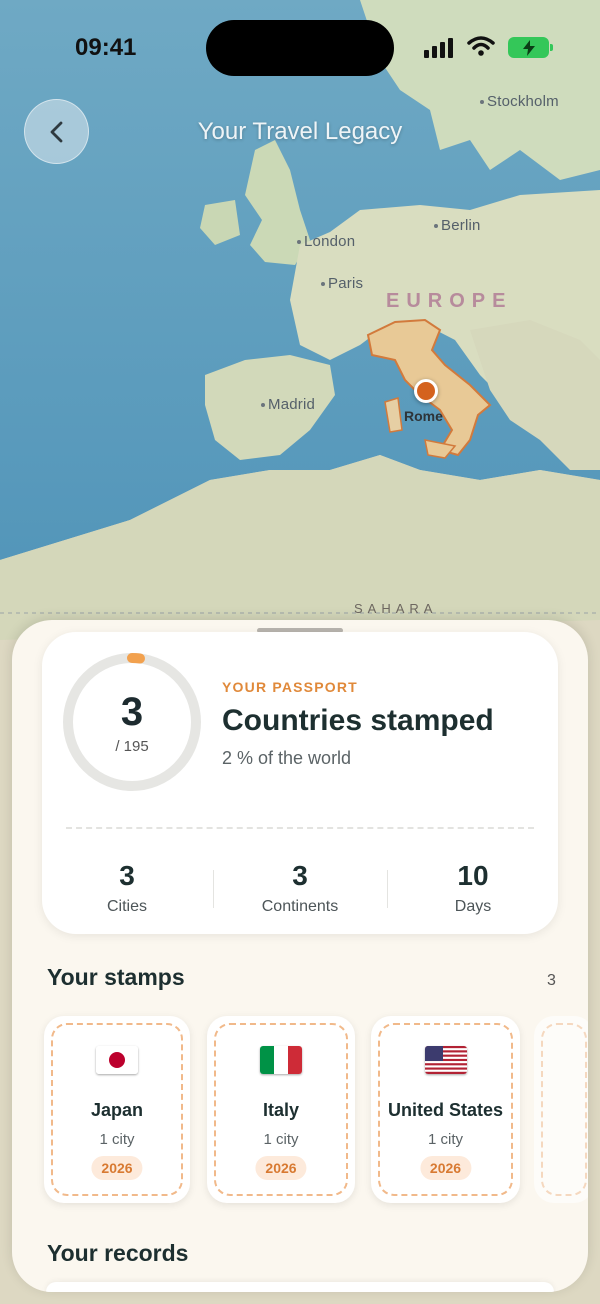 This screenshot has width=600, height=1304. I want to click on stamp-card-japan: Japan 1 city 2026, so click(117, 1109).